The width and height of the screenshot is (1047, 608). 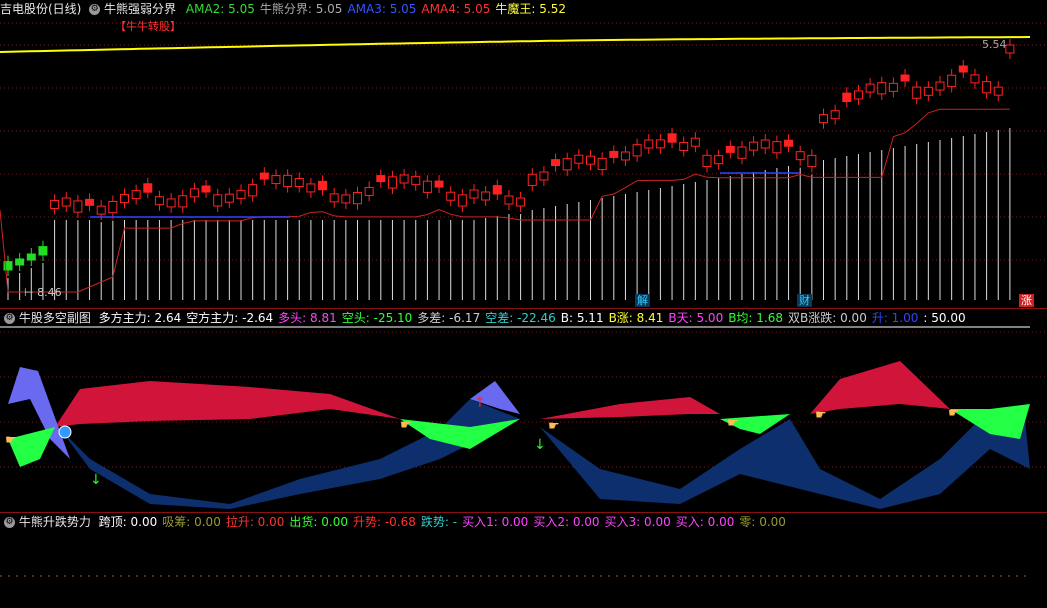 What do you see at coordinates (705, 522) in the screenshot?
I see `panel3-value-item: 买入: 0.00` at bounding box center [705, 522].